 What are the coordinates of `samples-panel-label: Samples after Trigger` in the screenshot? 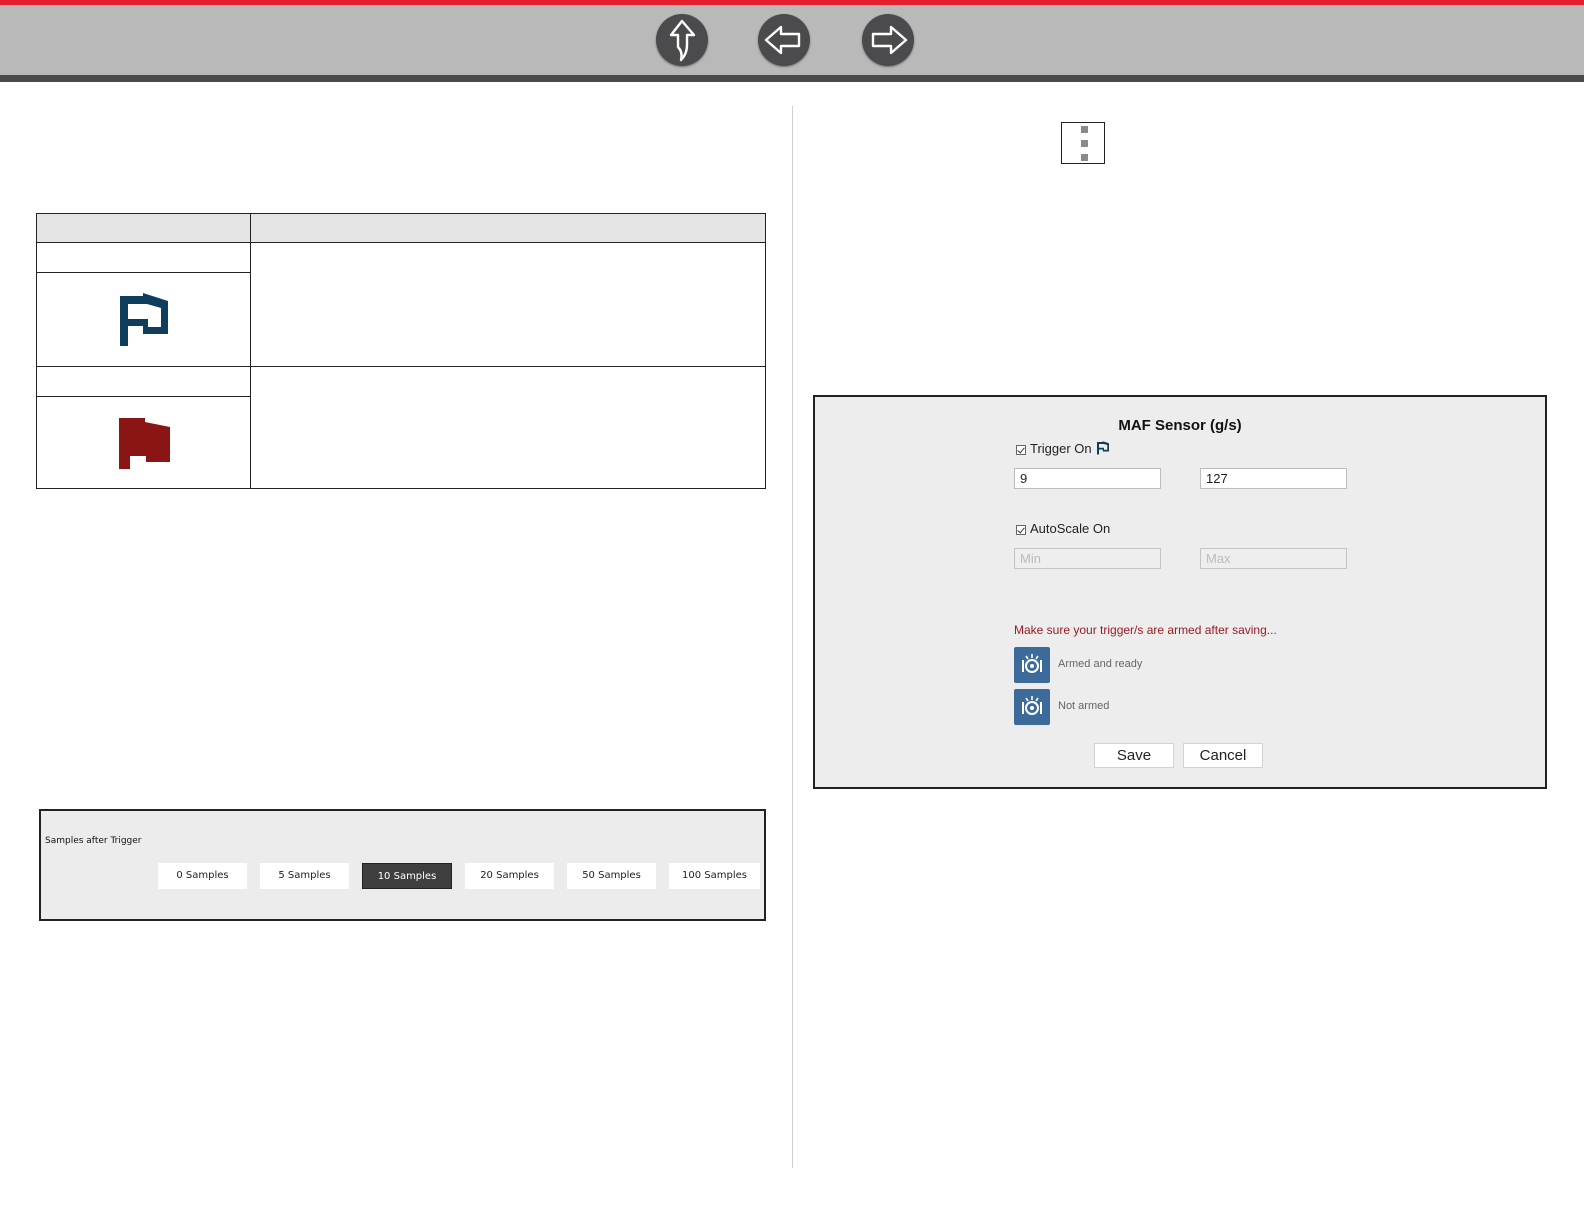 It's located at (93, 841).